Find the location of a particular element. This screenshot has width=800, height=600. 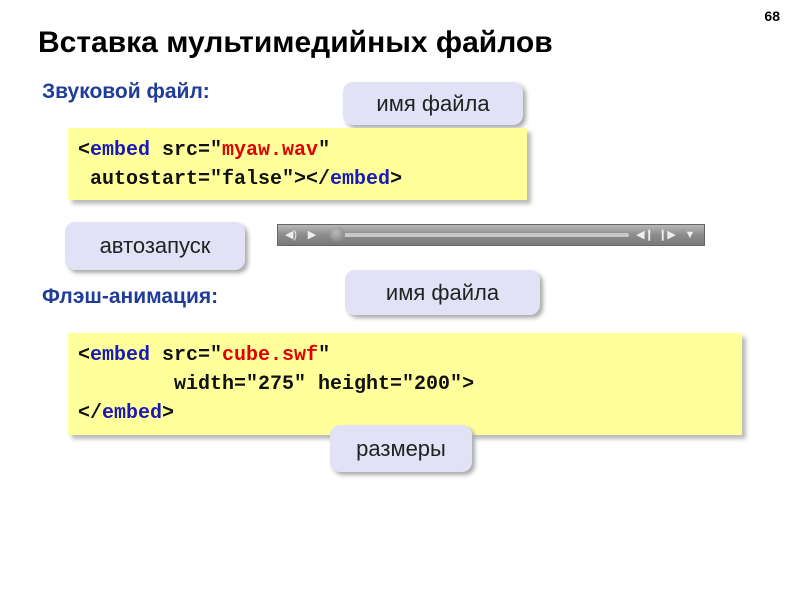

callout-text: автозапуск is located at coordinates (155, 245).